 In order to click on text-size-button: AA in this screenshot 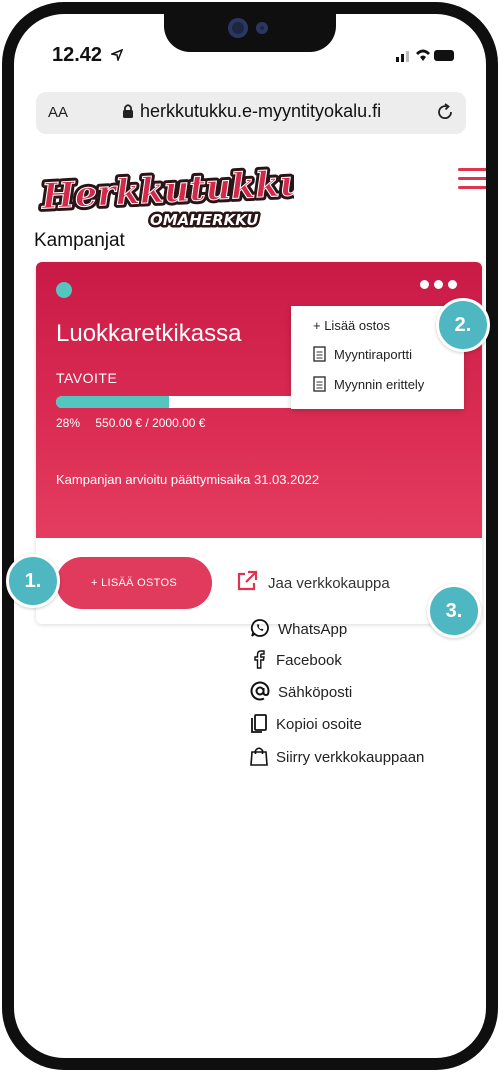, I will do `click(58, 112)`.